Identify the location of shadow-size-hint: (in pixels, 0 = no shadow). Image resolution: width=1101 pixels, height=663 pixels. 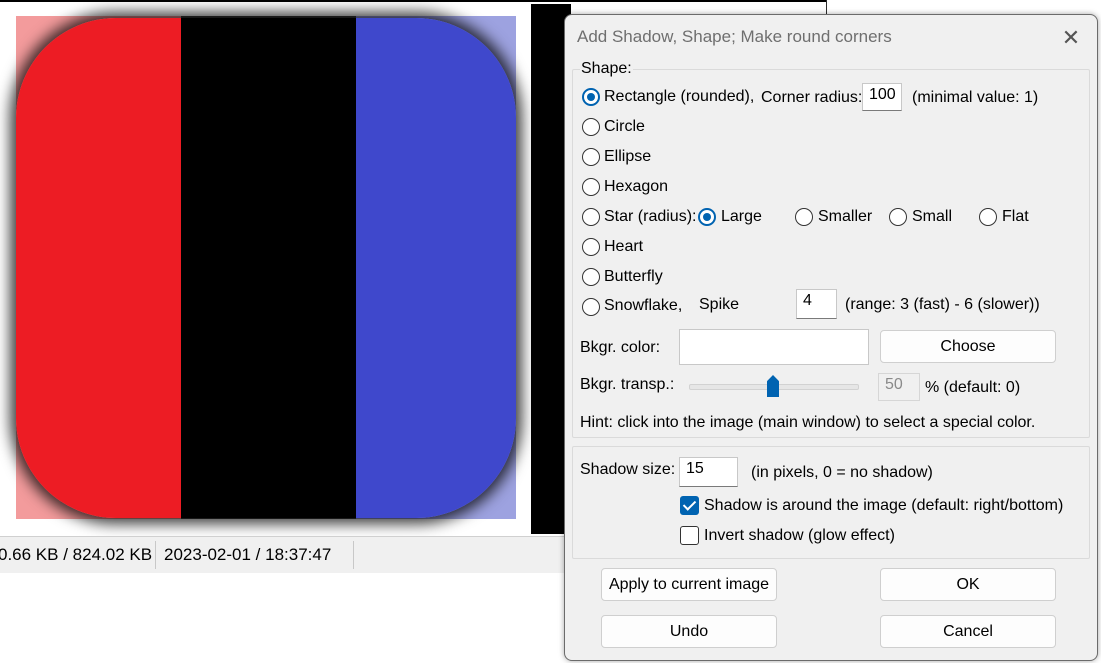
(842, 472).